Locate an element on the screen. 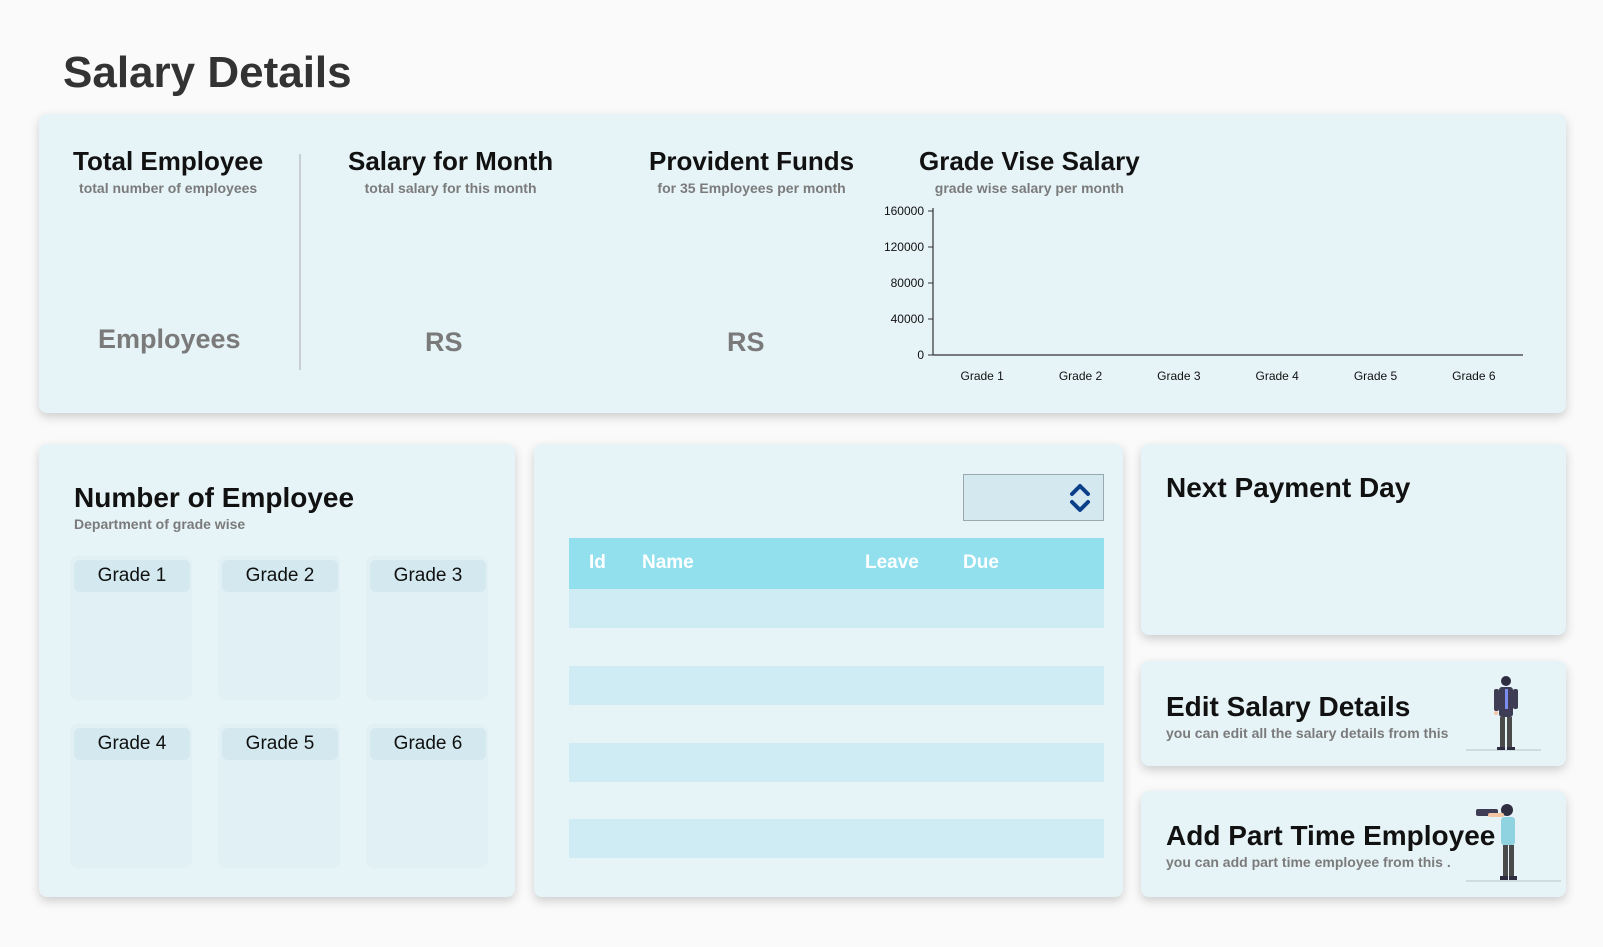 This screenshot has height=947, width=1603. grade-box-2: Grade 2 is located at coordinates (279, 628).